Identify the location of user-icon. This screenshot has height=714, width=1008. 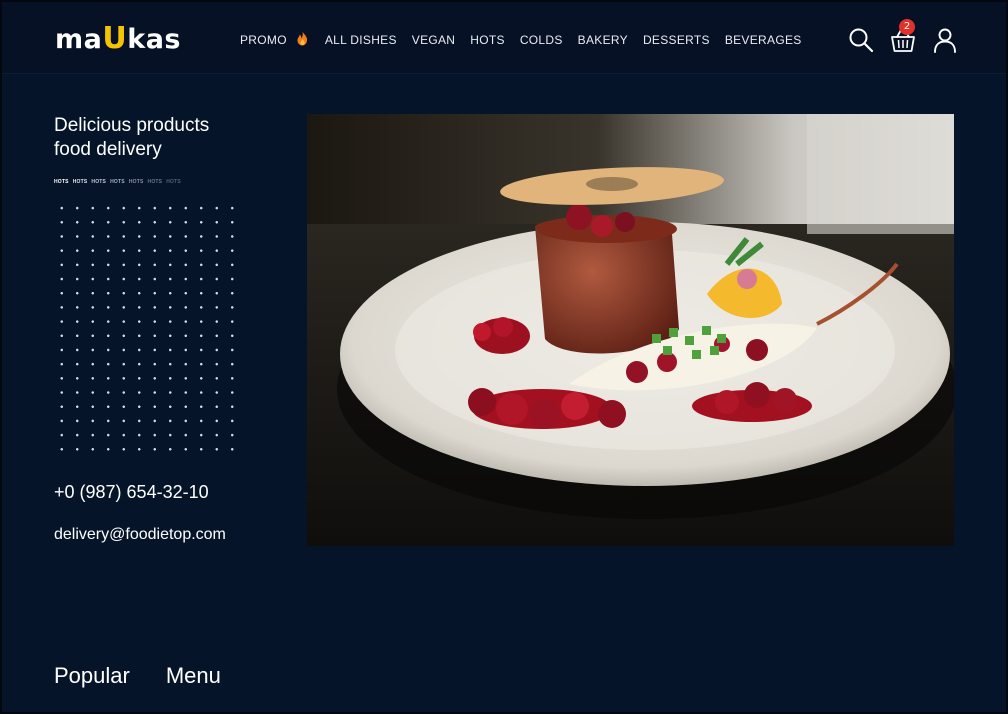
(945, 40).